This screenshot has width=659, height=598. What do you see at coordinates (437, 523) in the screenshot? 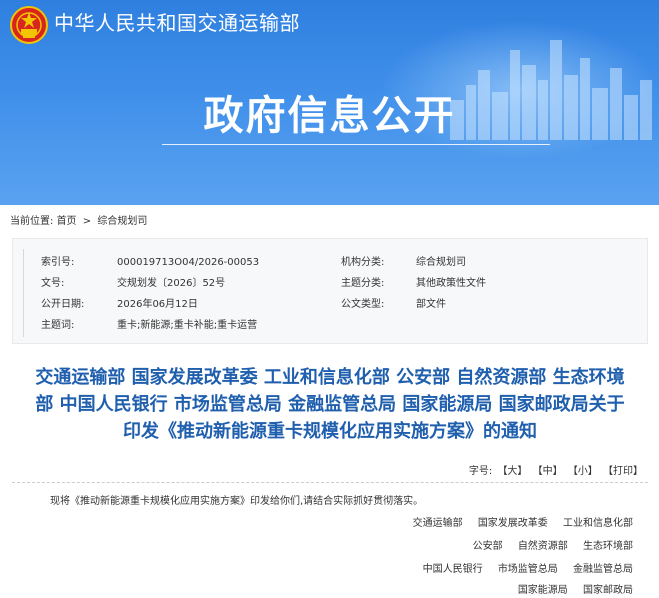
I see `signatory: 交通运输部` at bounding box center [437, 523].